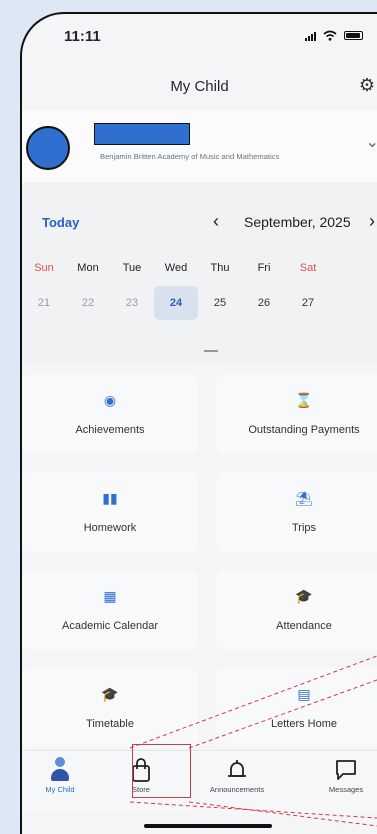 Image resolution: width=377 pixels, height=834 pixels. Describe the element at coordinates (237, 768) in the screenshot. I see `bell-icon` at that location.